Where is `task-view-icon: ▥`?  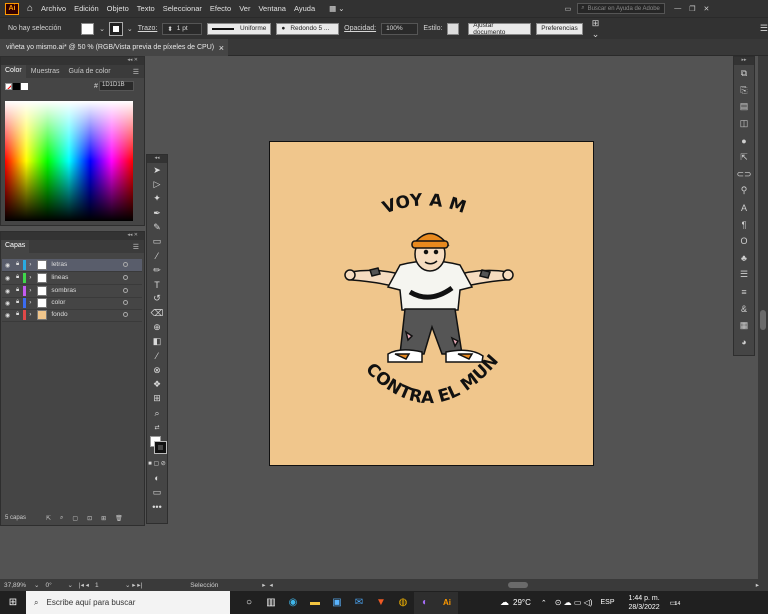 task-view-icon: ▥ is located at coordinates (271, 603).